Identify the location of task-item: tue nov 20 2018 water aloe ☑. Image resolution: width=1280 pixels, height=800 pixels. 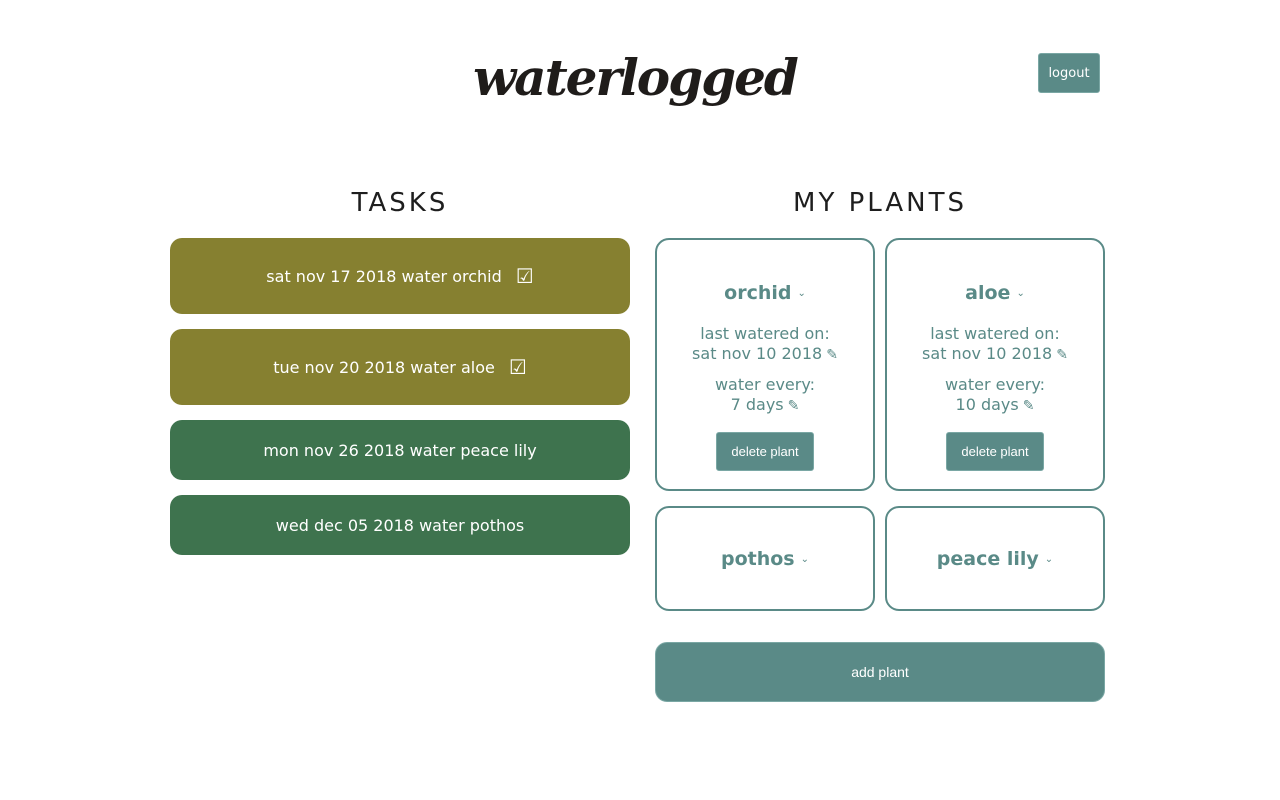
(400, 367).